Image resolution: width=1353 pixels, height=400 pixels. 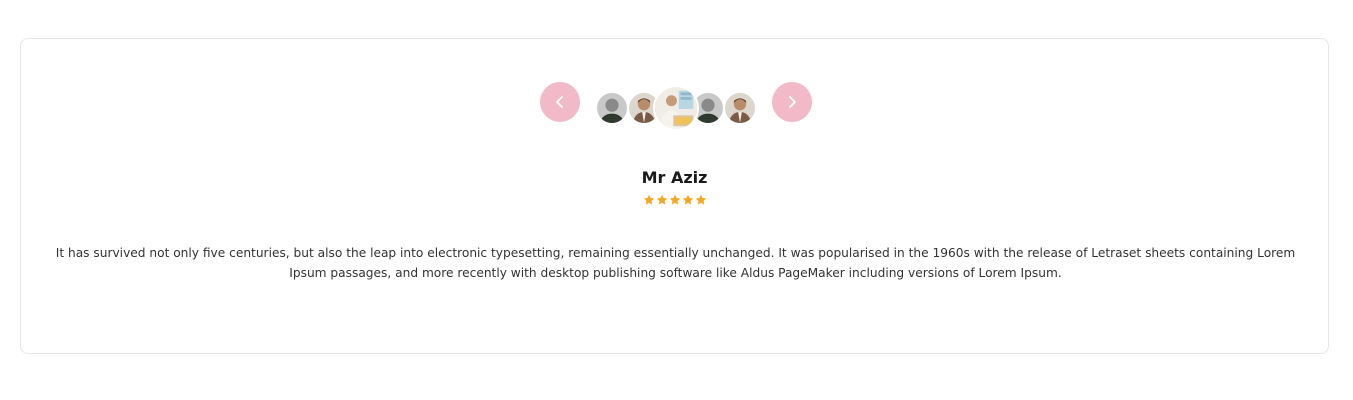 I want to click on star-rating, so click(x=674, y=200).